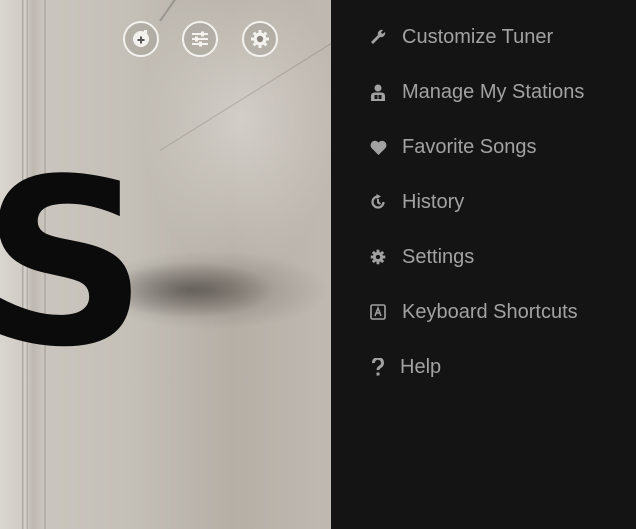 Image resolution: width=636 pixels, height=529 pixels. I want to click on menu-item-manage-stations: Manage My Stations, so click(476, 92).